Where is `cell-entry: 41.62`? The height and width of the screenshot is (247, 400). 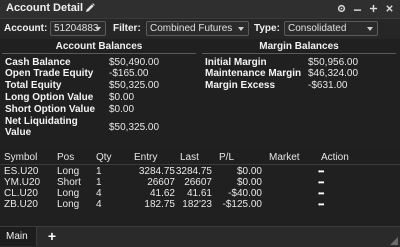
cell-entry: 41.62 is located at coordinates (162, 193).